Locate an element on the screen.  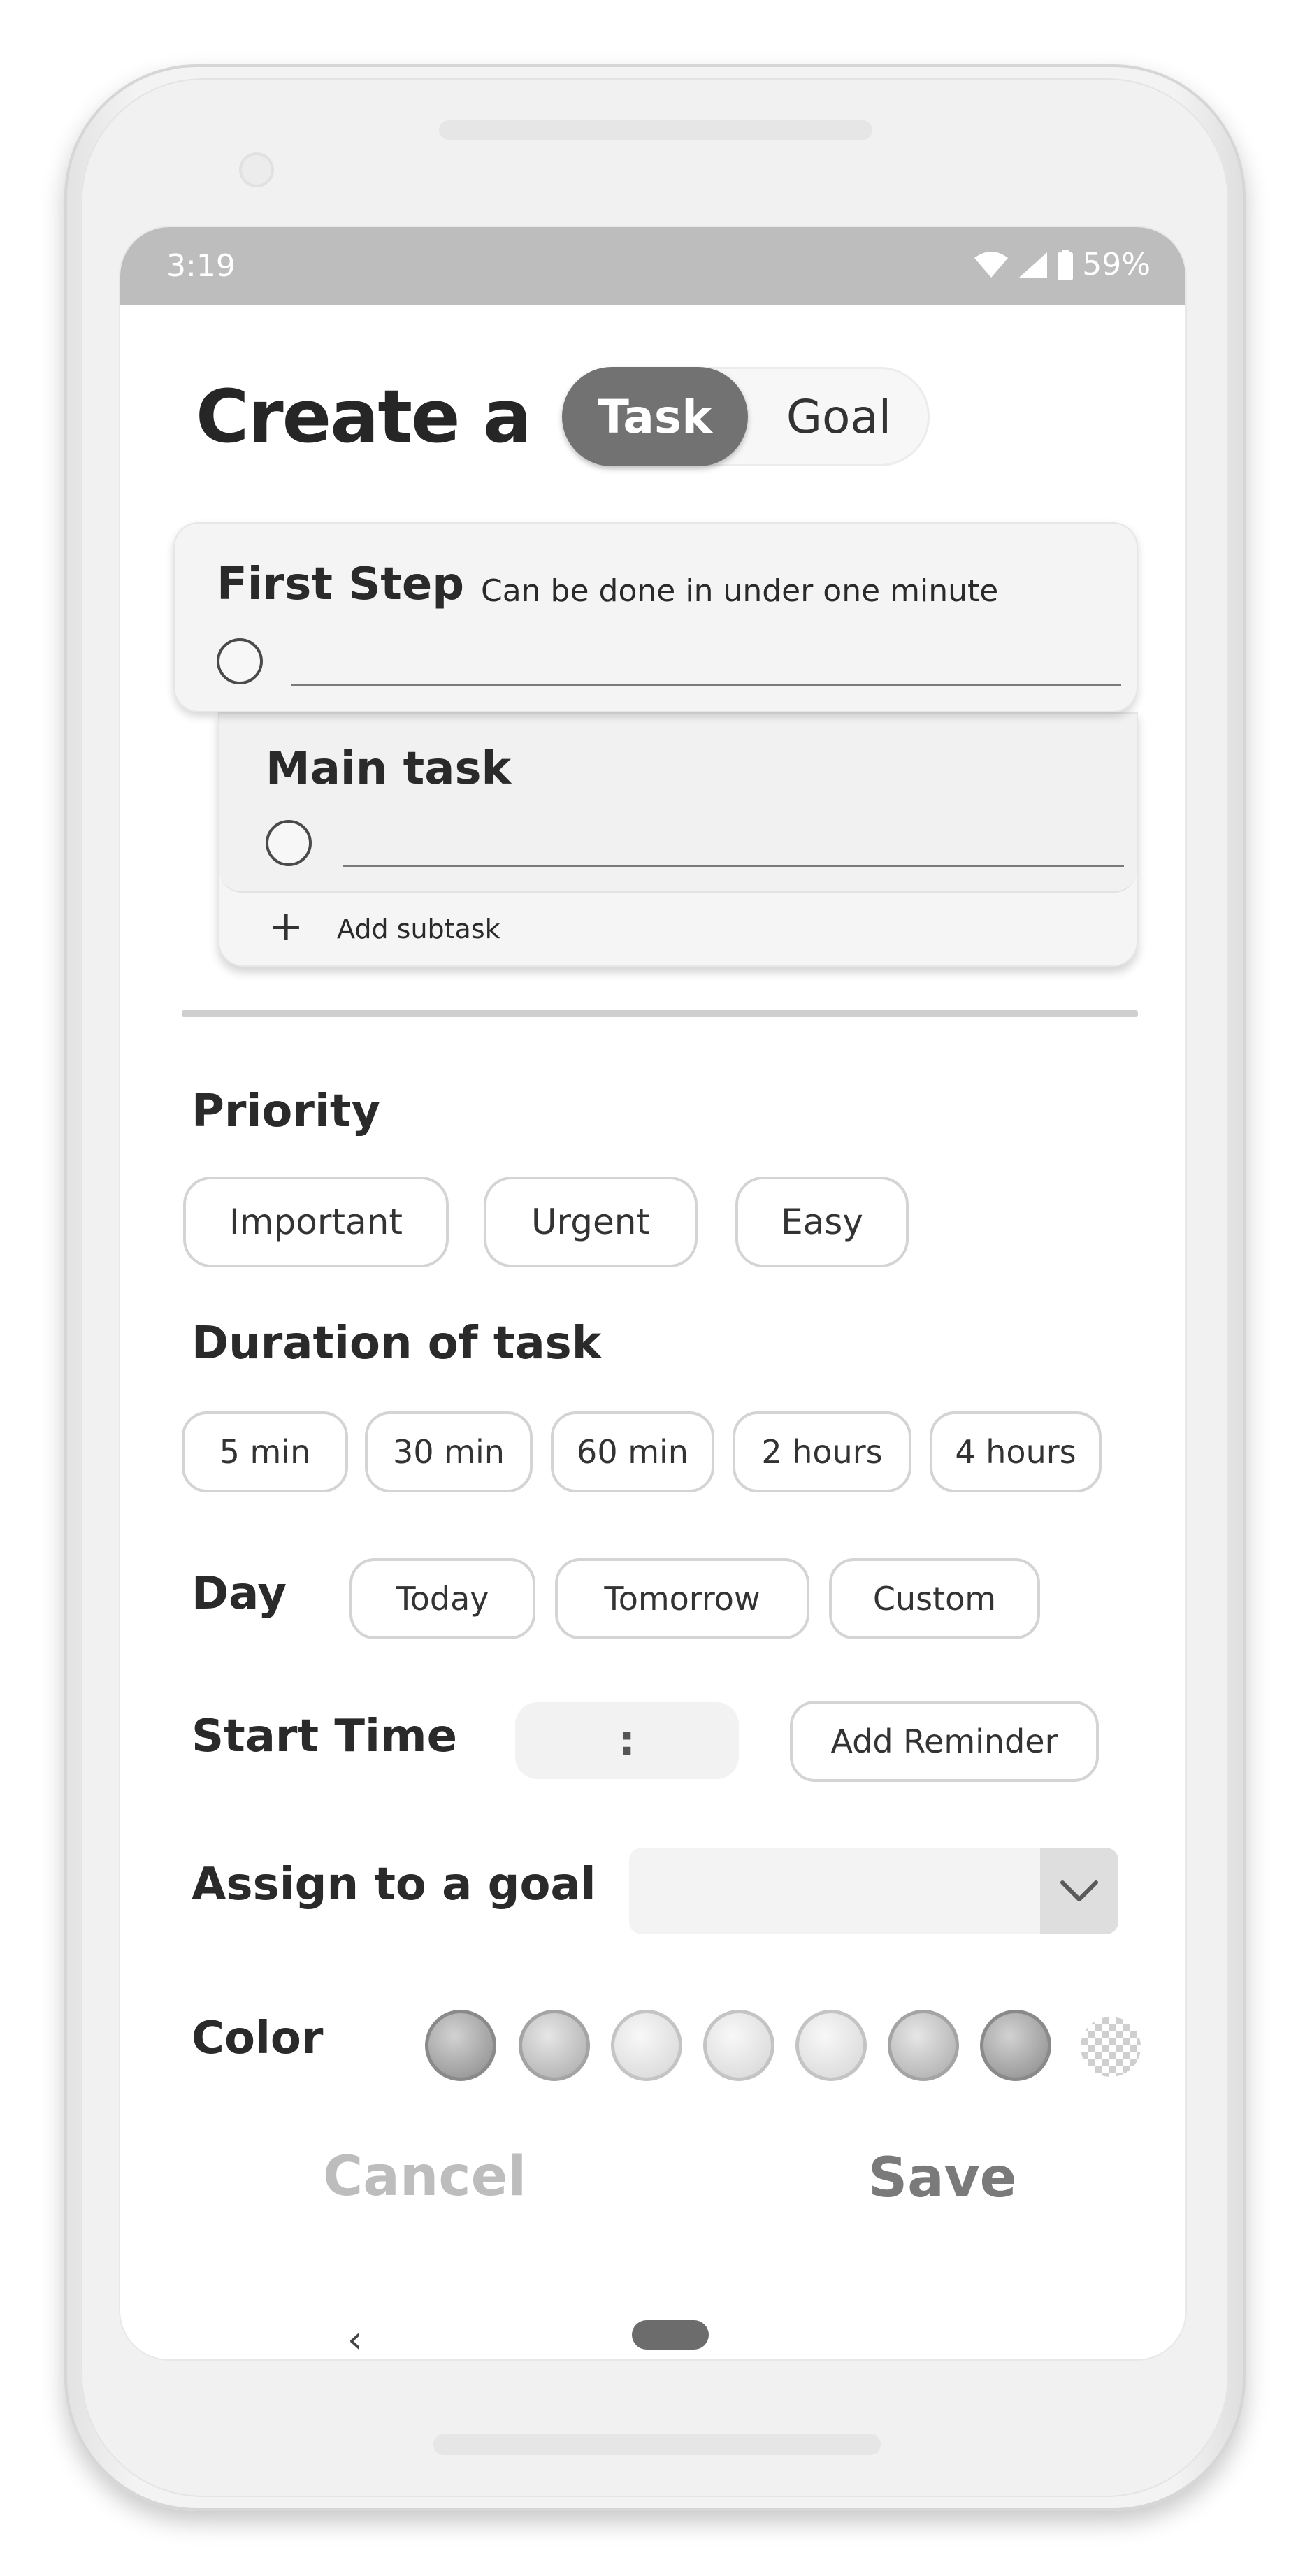
duration-60min-chip: 60 min is located at coordinates (632, 1451).